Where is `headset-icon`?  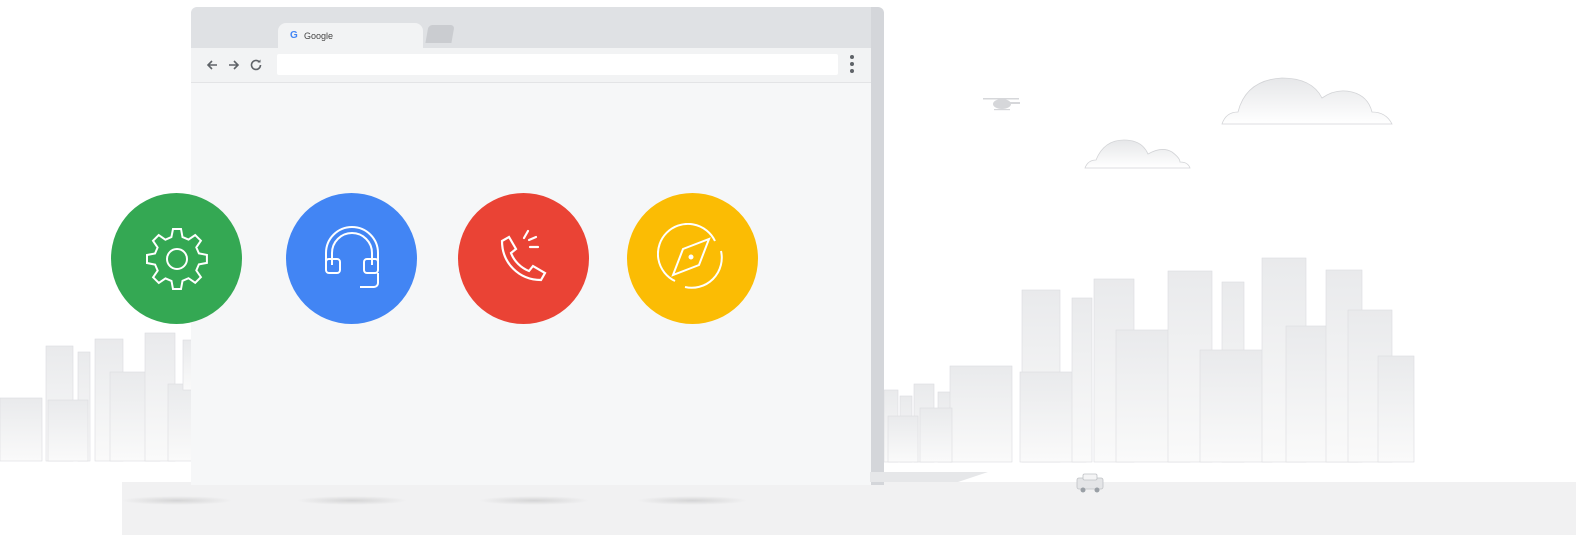
headset-icon is located at coordinates (351, 256).